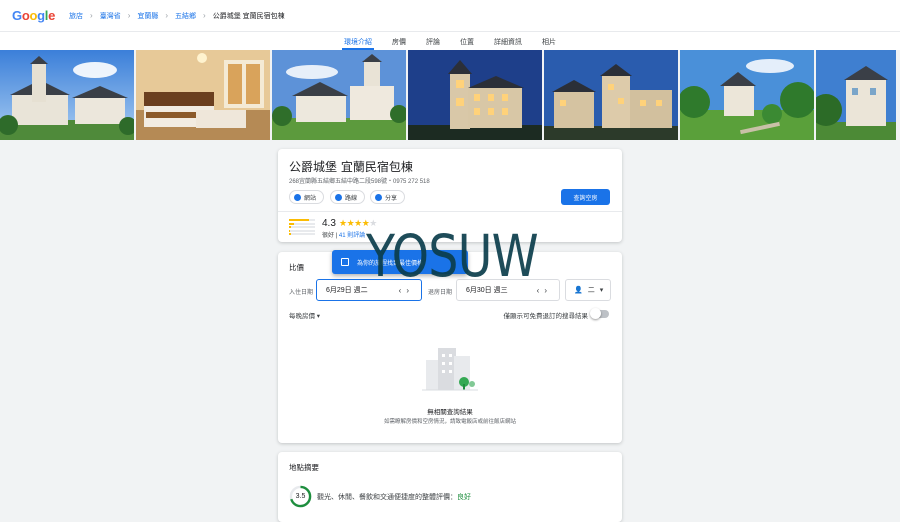  I want to click on breadcrumb-hotels: 旅店, so click(76, 16).